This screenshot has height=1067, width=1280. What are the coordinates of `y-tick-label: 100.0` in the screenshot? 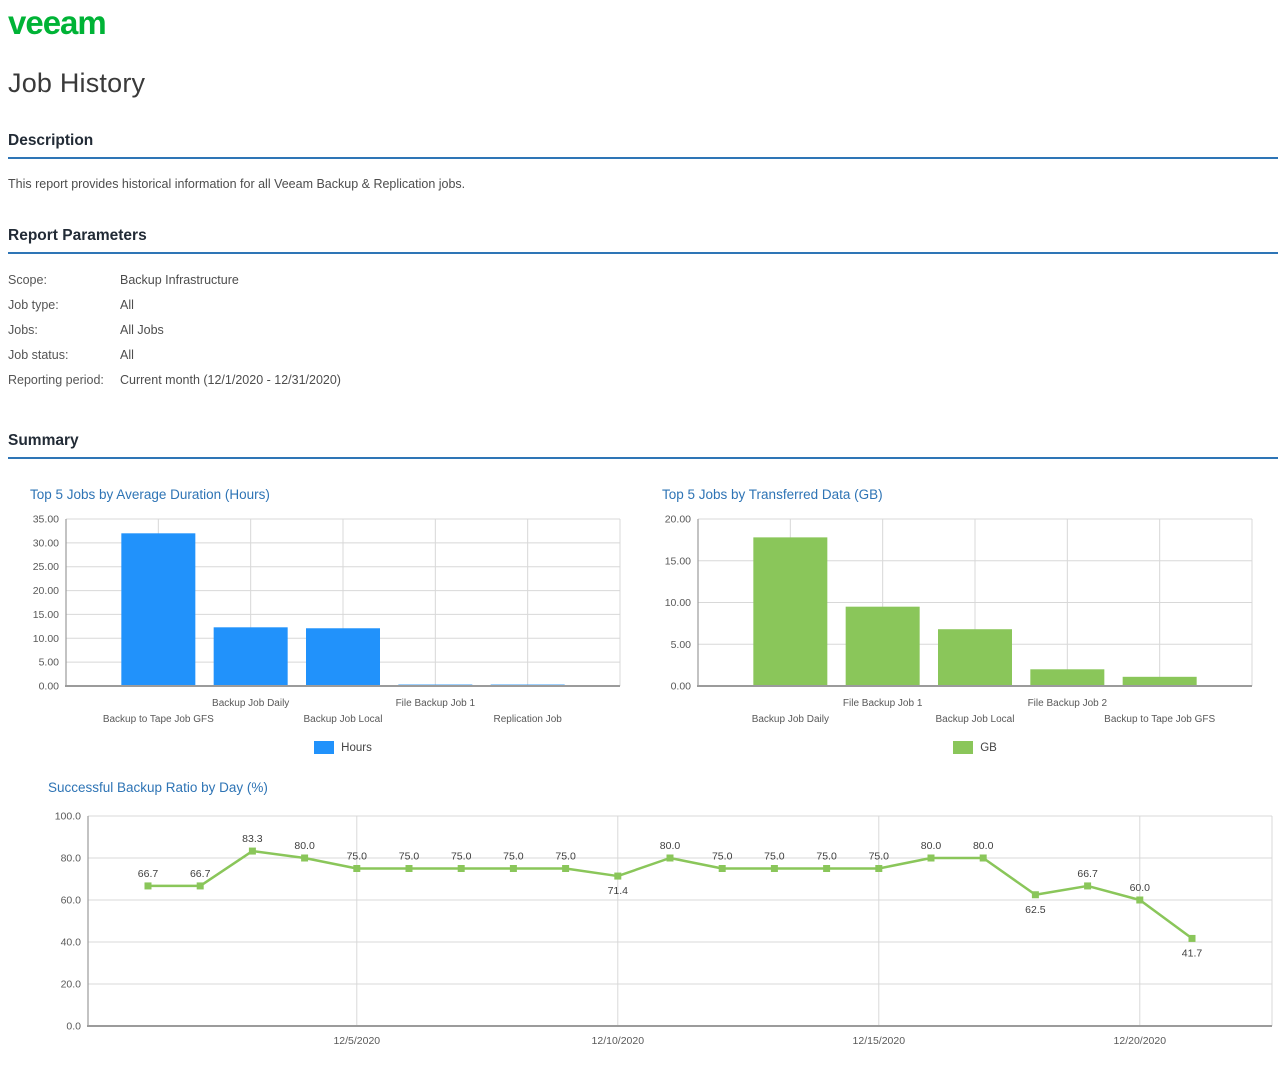 It's located at (68, 817).